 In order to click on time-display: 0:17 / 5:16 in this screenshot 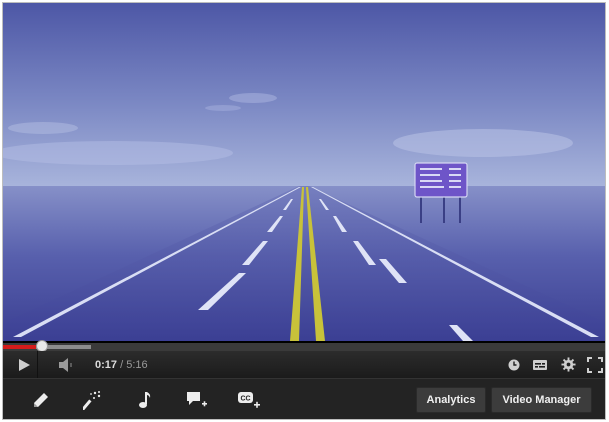, I will do `click(121, 364)`.